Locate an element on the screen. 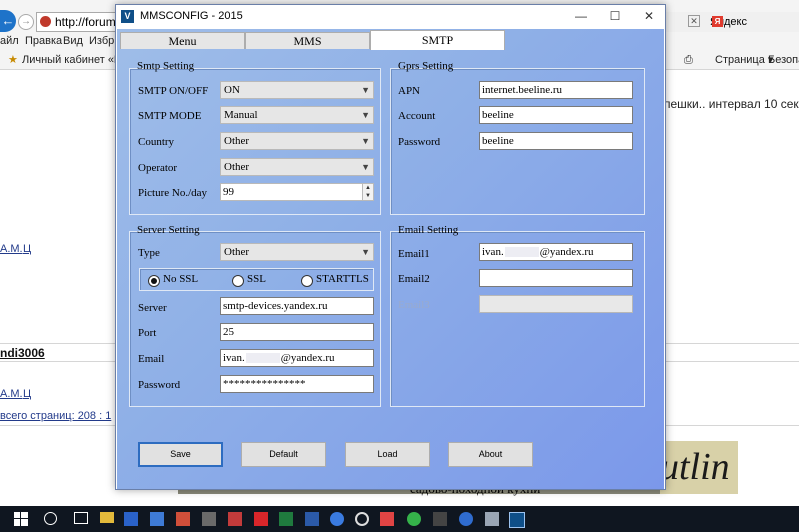 This screenshot has height=532, width=799. type-select: Other ▼ is located at coordinates (297, 252).